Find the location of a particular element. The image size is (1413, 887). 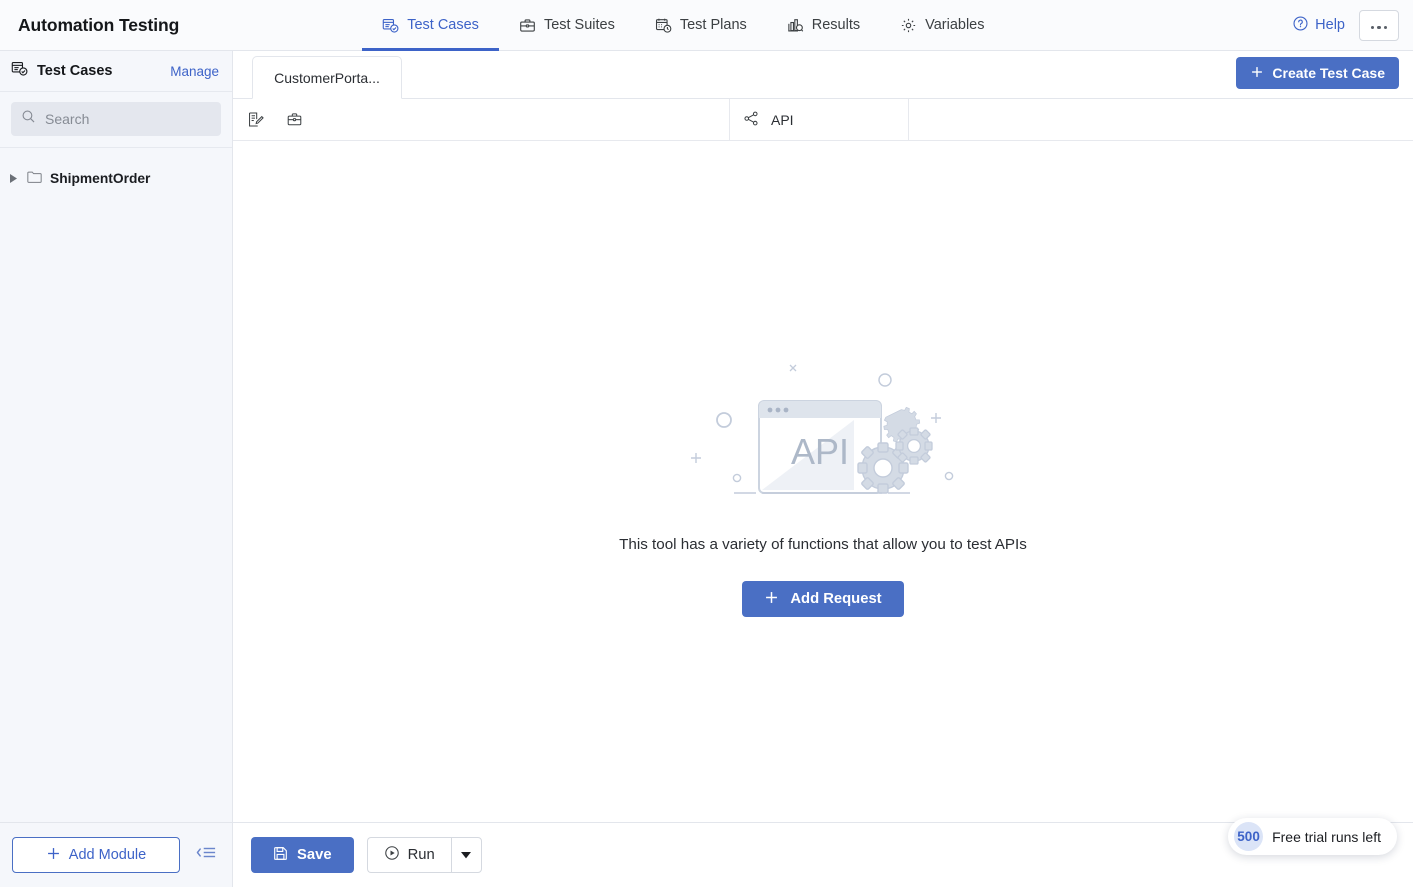

create-test-case-button: Create Test Case is located at coordinates (1317, 73).